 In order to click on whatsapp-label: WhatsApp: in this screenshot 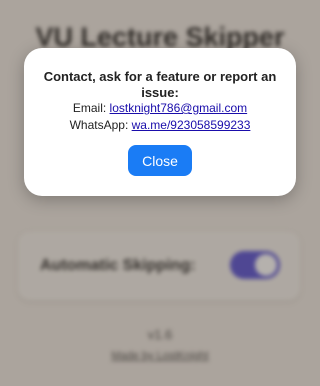, I will do `click(100, 125)`.